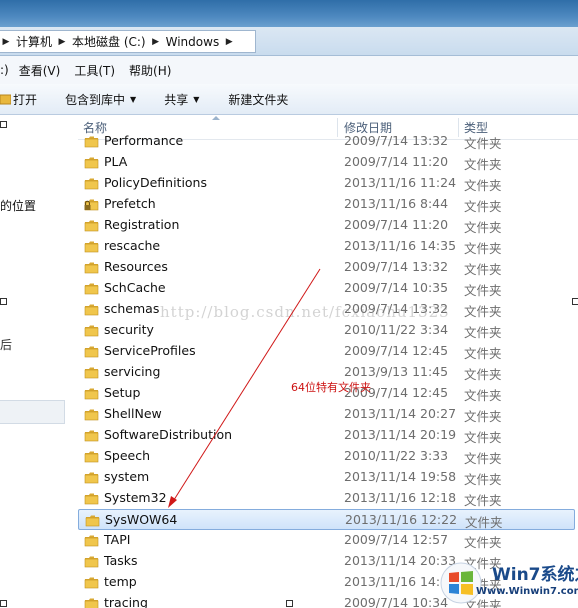  I want to click on breadcrumb-segment: ▶ Windows, so click(187, 41).